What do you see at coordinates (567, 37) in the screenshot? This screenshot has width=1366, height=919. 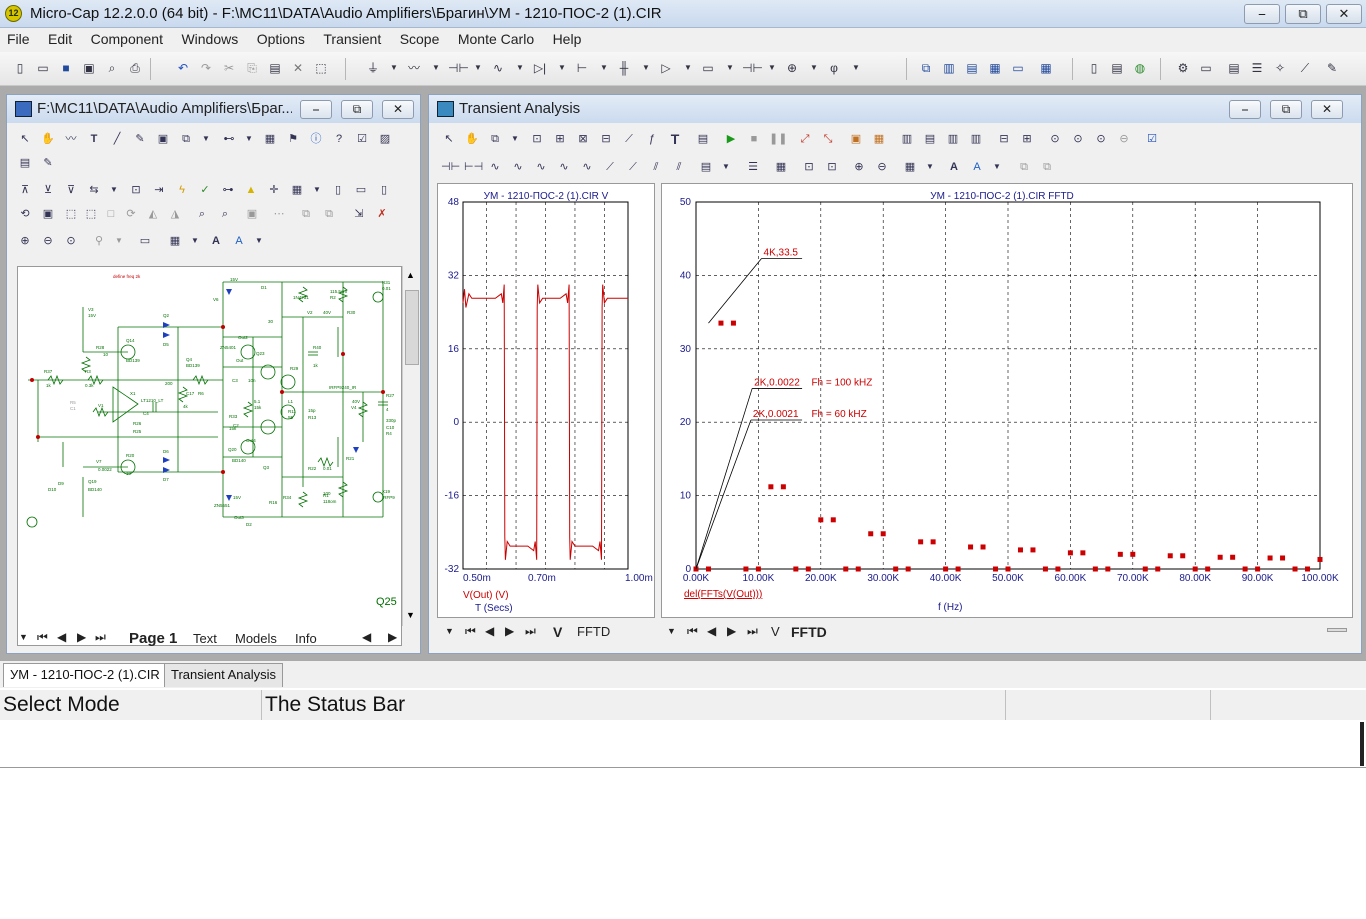 I see `menu-help: Help` at bounding box center [567, 37].